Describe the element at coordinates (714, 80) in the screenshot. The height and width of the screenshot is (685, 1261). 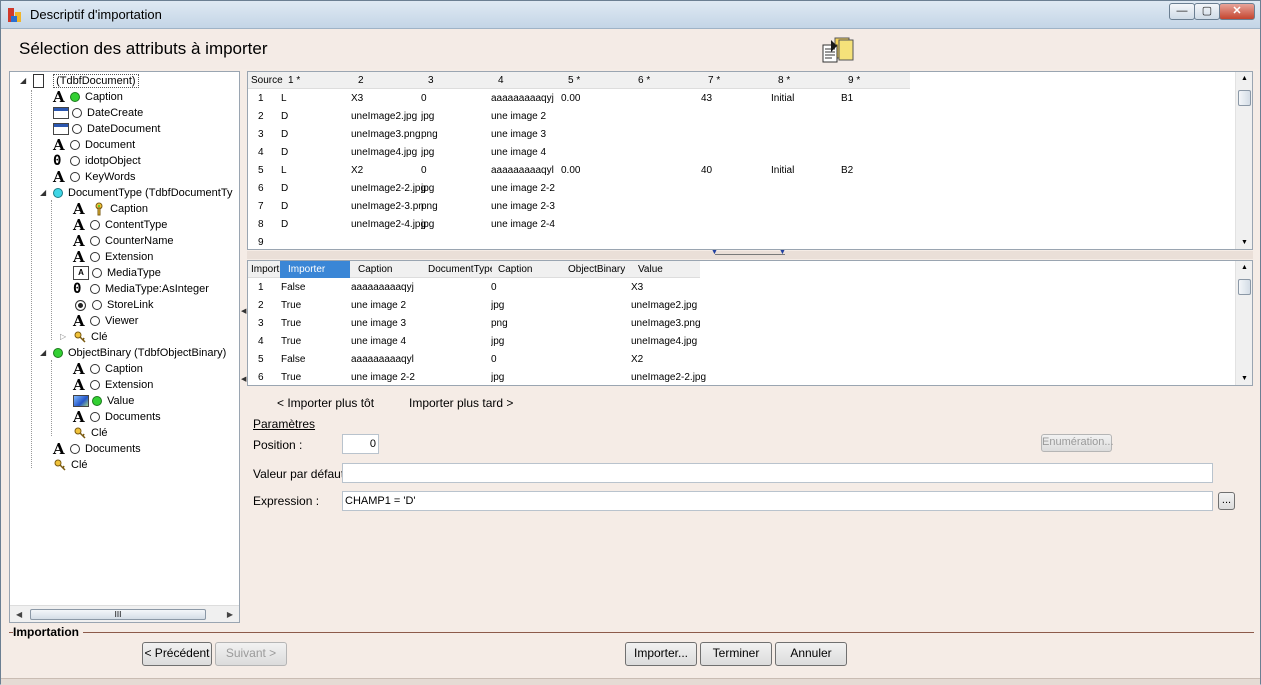
I see `column-header: 7 *` at that location.